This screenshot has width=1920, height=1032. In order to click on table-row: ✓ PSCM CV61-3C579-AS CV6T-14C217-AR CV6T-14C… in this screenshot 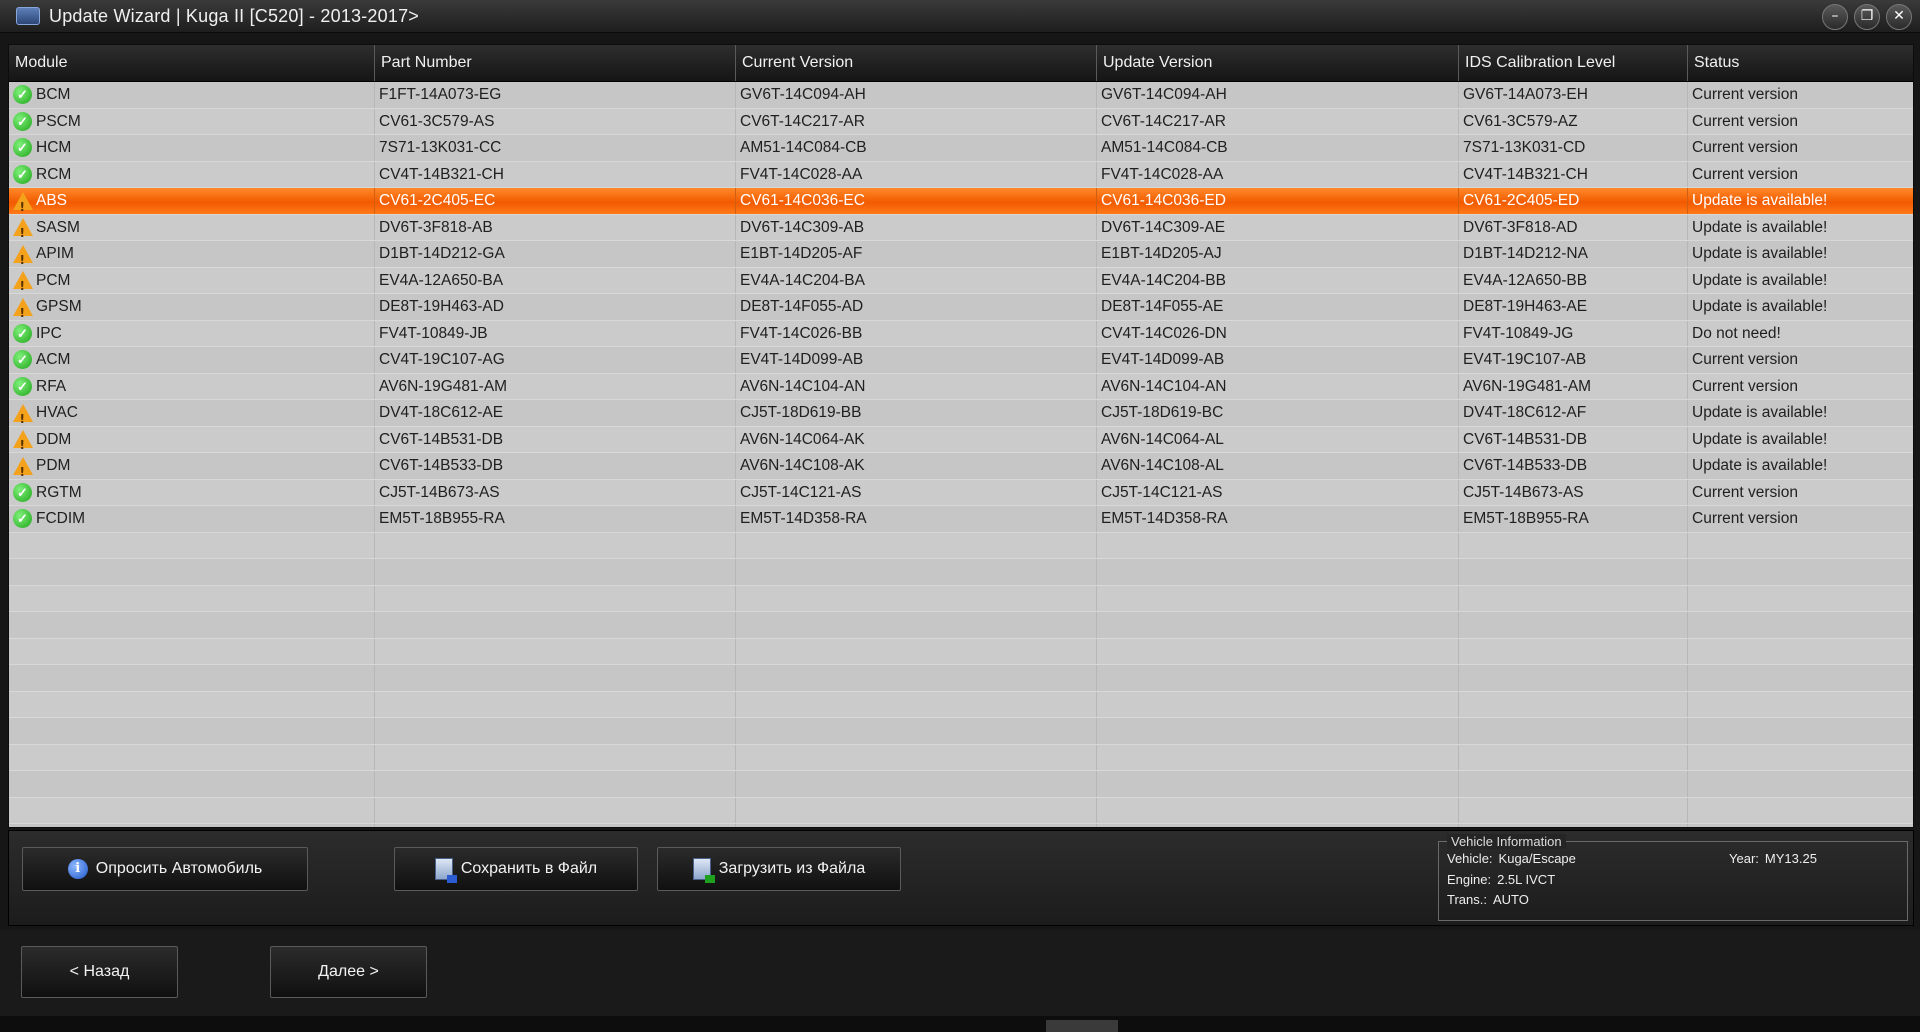, I will do `click(961, 121)`.